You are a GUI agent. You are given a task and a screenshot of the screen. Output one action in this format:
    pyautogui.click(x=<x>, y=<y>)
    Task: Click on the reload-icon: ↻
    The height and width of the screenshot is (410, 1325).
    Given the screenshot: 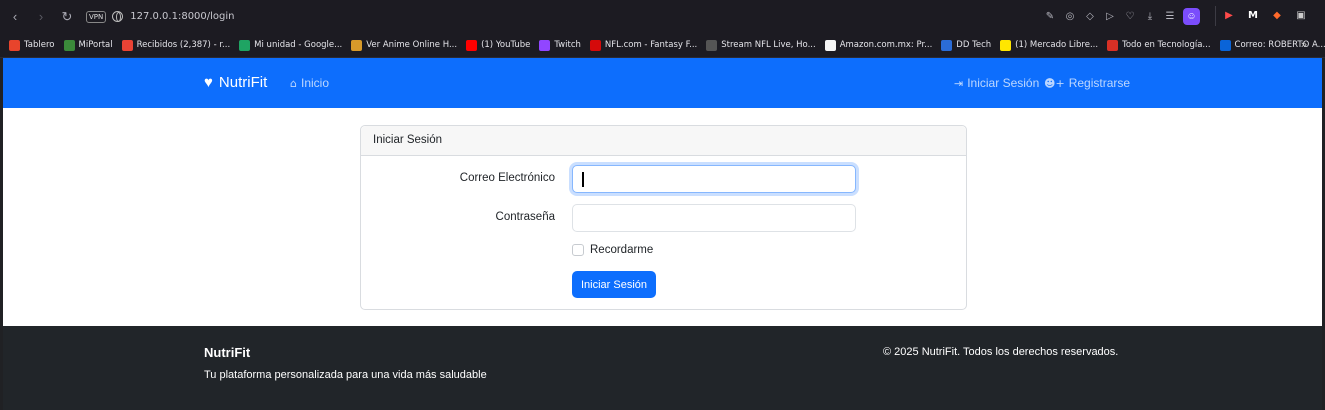 What is the action you would take?
    pyautogui.click(x=67, y=17)
    